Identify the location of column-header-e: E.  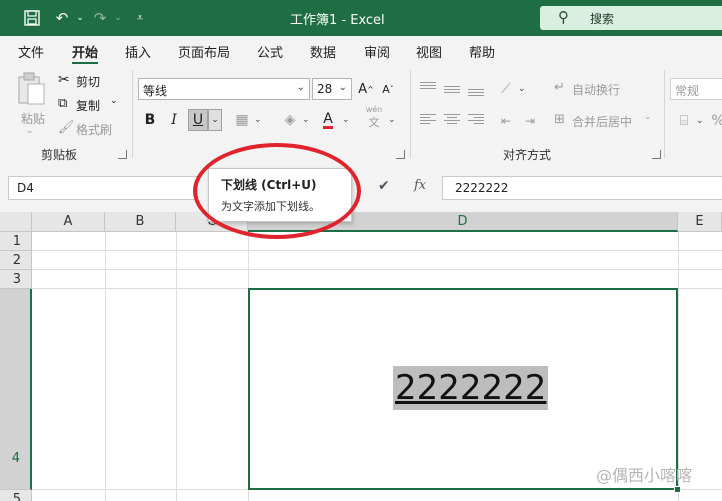
(700, 222).